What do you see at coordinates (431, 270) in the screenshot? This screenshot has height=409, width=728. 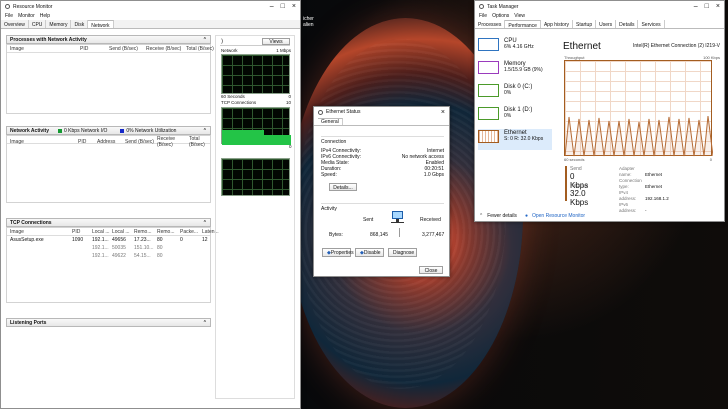 I see `close-button: Close` at bounding box center [431, 270].